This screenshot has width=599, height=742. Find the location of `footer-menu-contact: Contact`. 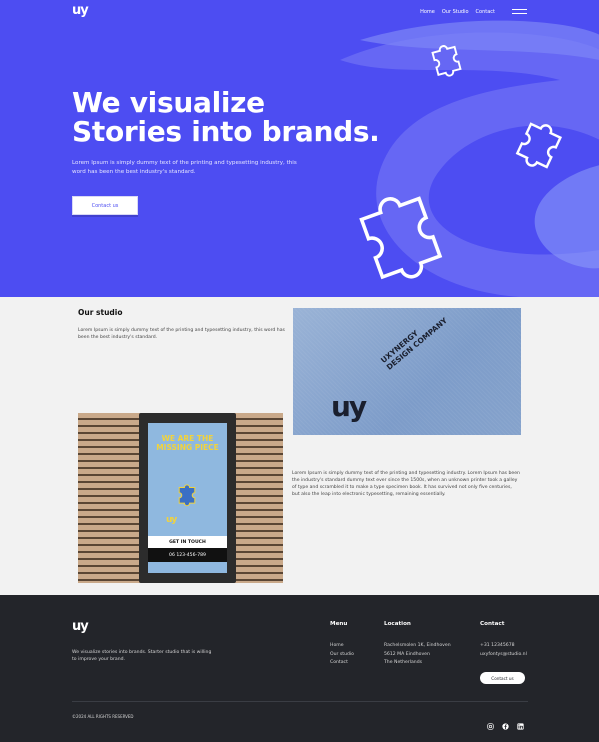

footer-menu-contact: Contact is located at coordinates (342, 663).